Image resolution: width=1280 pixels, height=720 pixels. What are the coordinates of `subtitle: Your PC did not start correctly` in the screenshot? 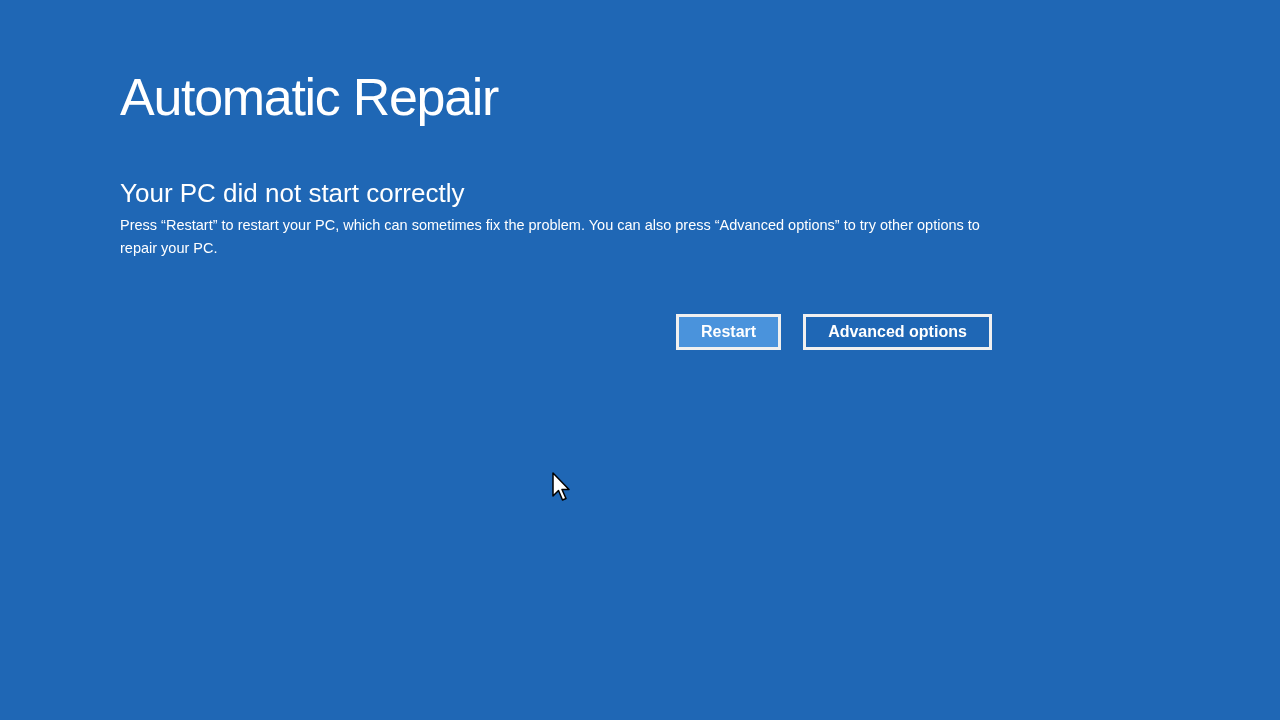 It's located at (292, 193).